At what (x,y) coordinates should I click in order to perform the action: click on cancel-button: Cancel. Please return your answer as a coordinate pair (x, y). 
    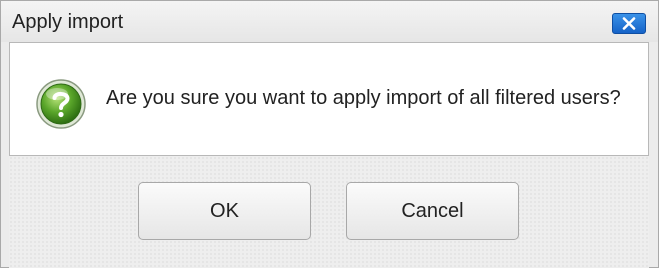
    Looking at the image, I should click on (432, 211).